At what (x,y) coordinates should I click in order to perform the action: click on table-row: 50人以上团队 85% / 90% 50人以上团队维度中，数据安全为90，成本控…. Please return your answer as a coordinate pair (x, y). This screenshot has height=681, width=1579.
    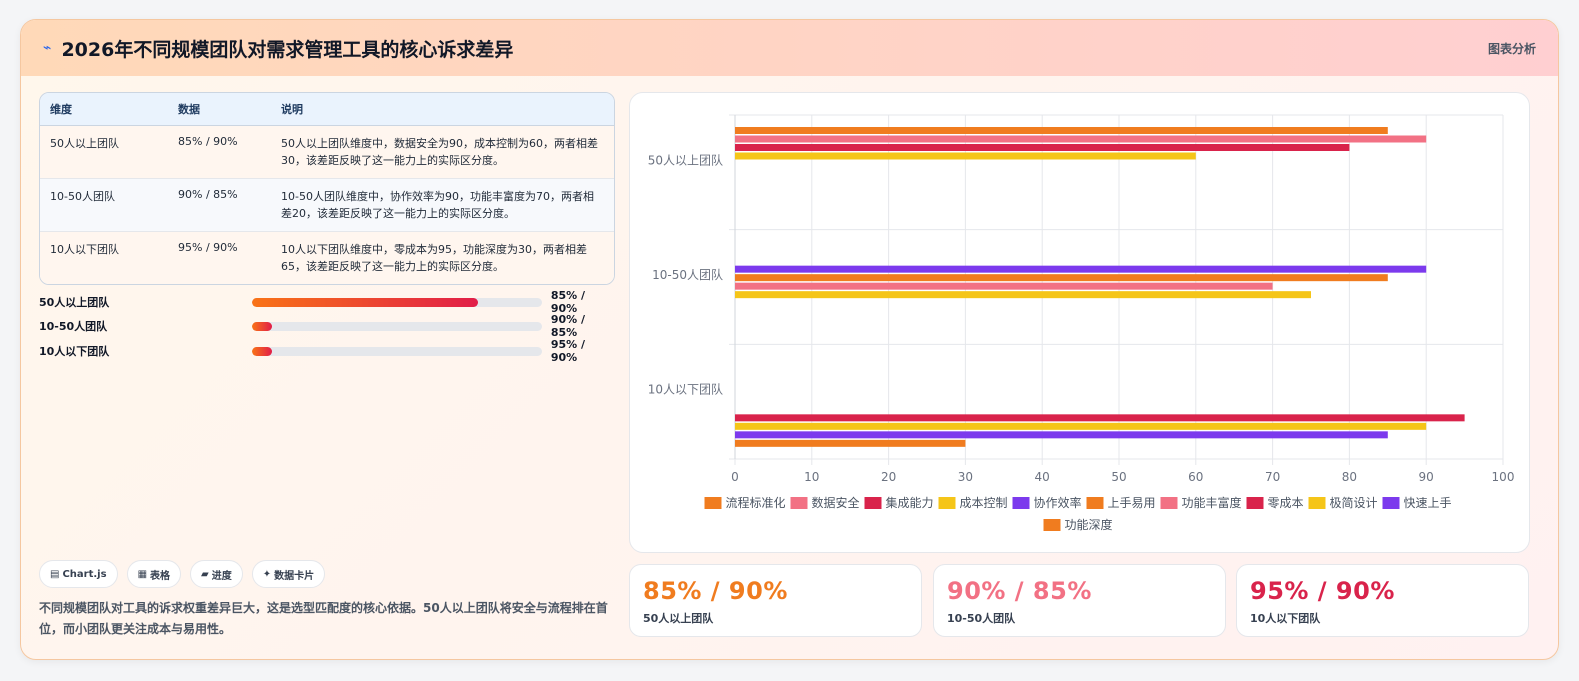
    Looking at the image, I should click on (327, 152).